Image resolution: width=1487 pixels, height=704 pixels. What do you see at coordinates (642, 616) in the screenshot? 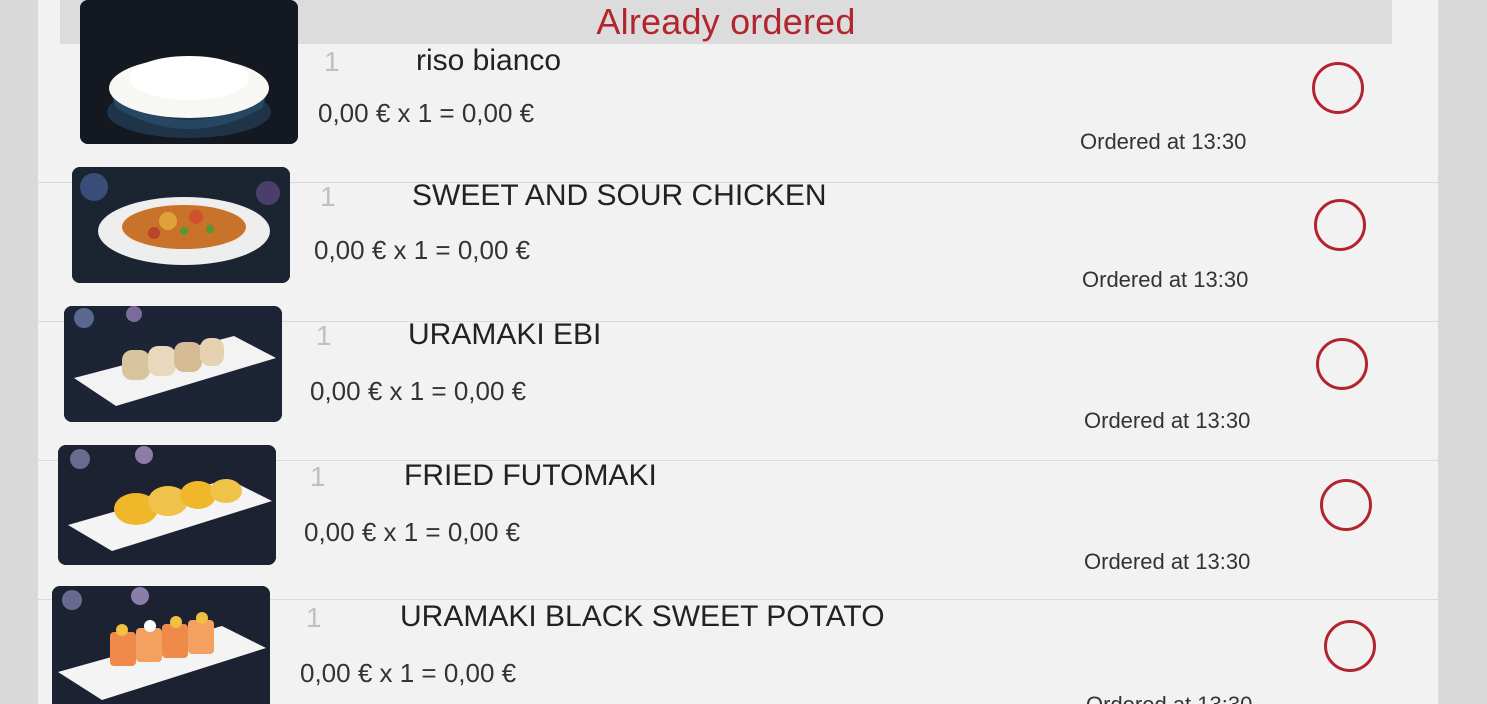
I see `item-name: URAMAKI BLACK SWEET POTATO` at bounding box center [642, 616].